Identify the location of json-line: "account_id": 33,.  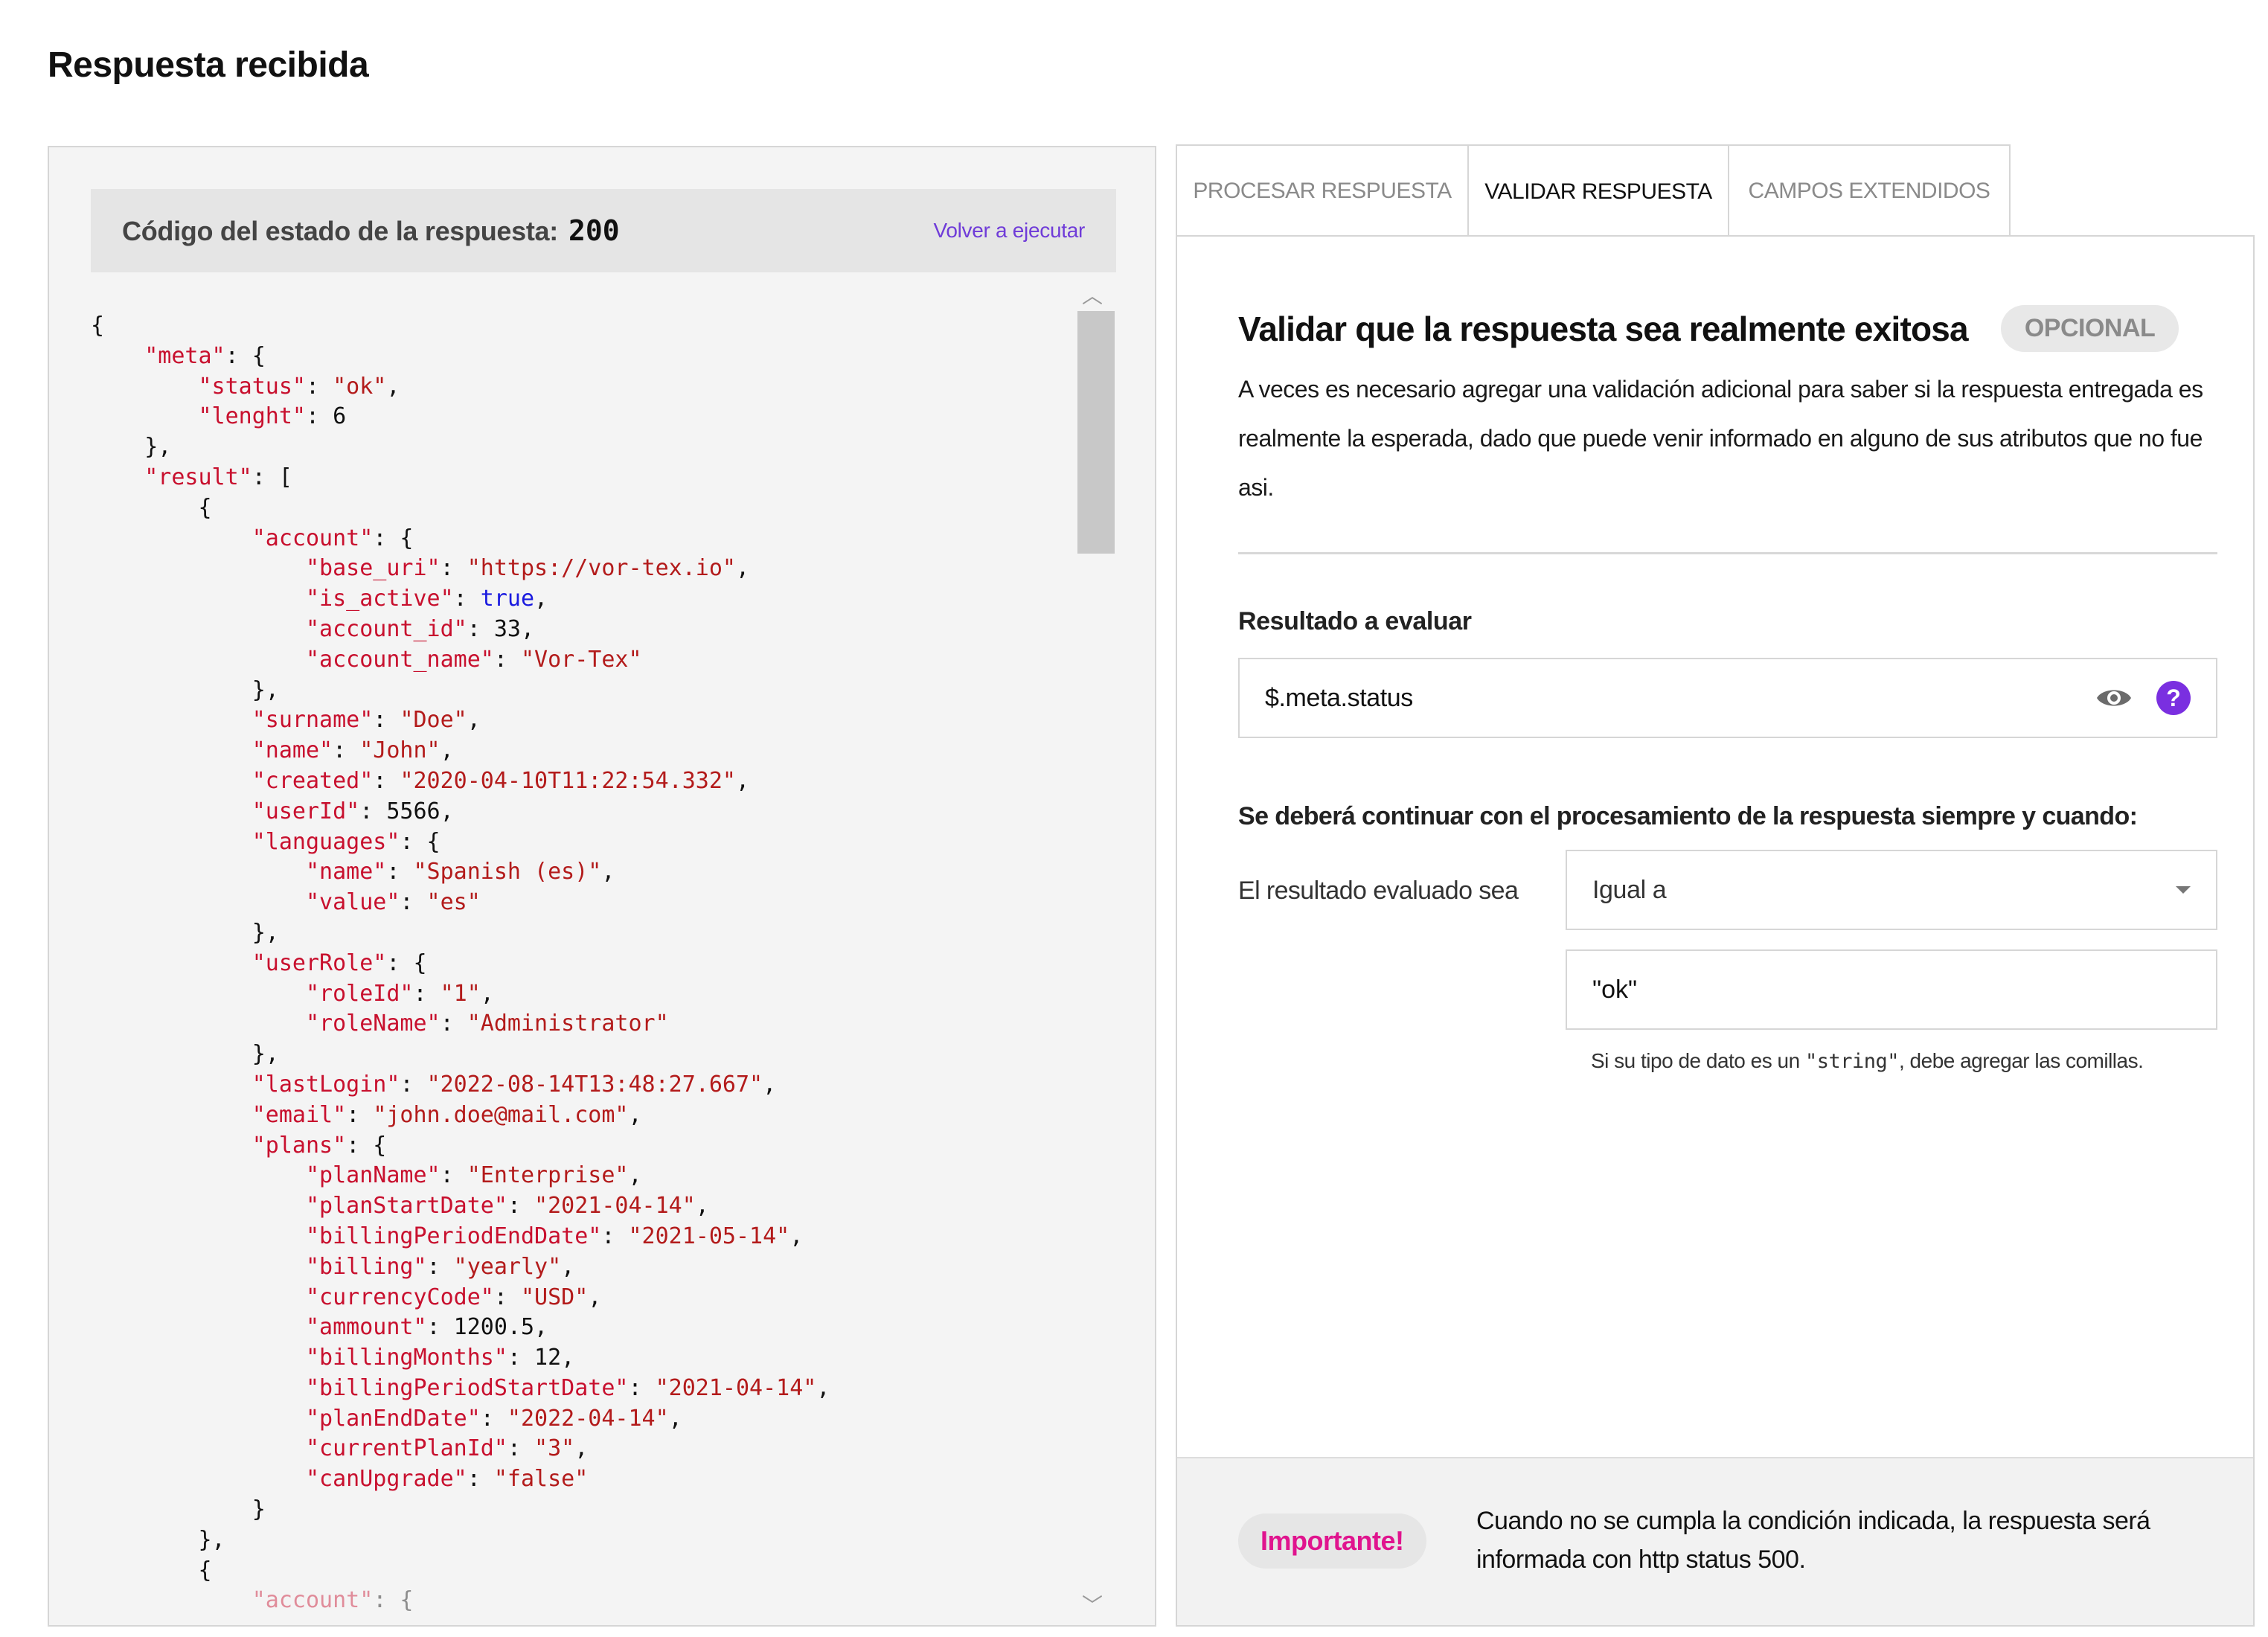
(420, 628).